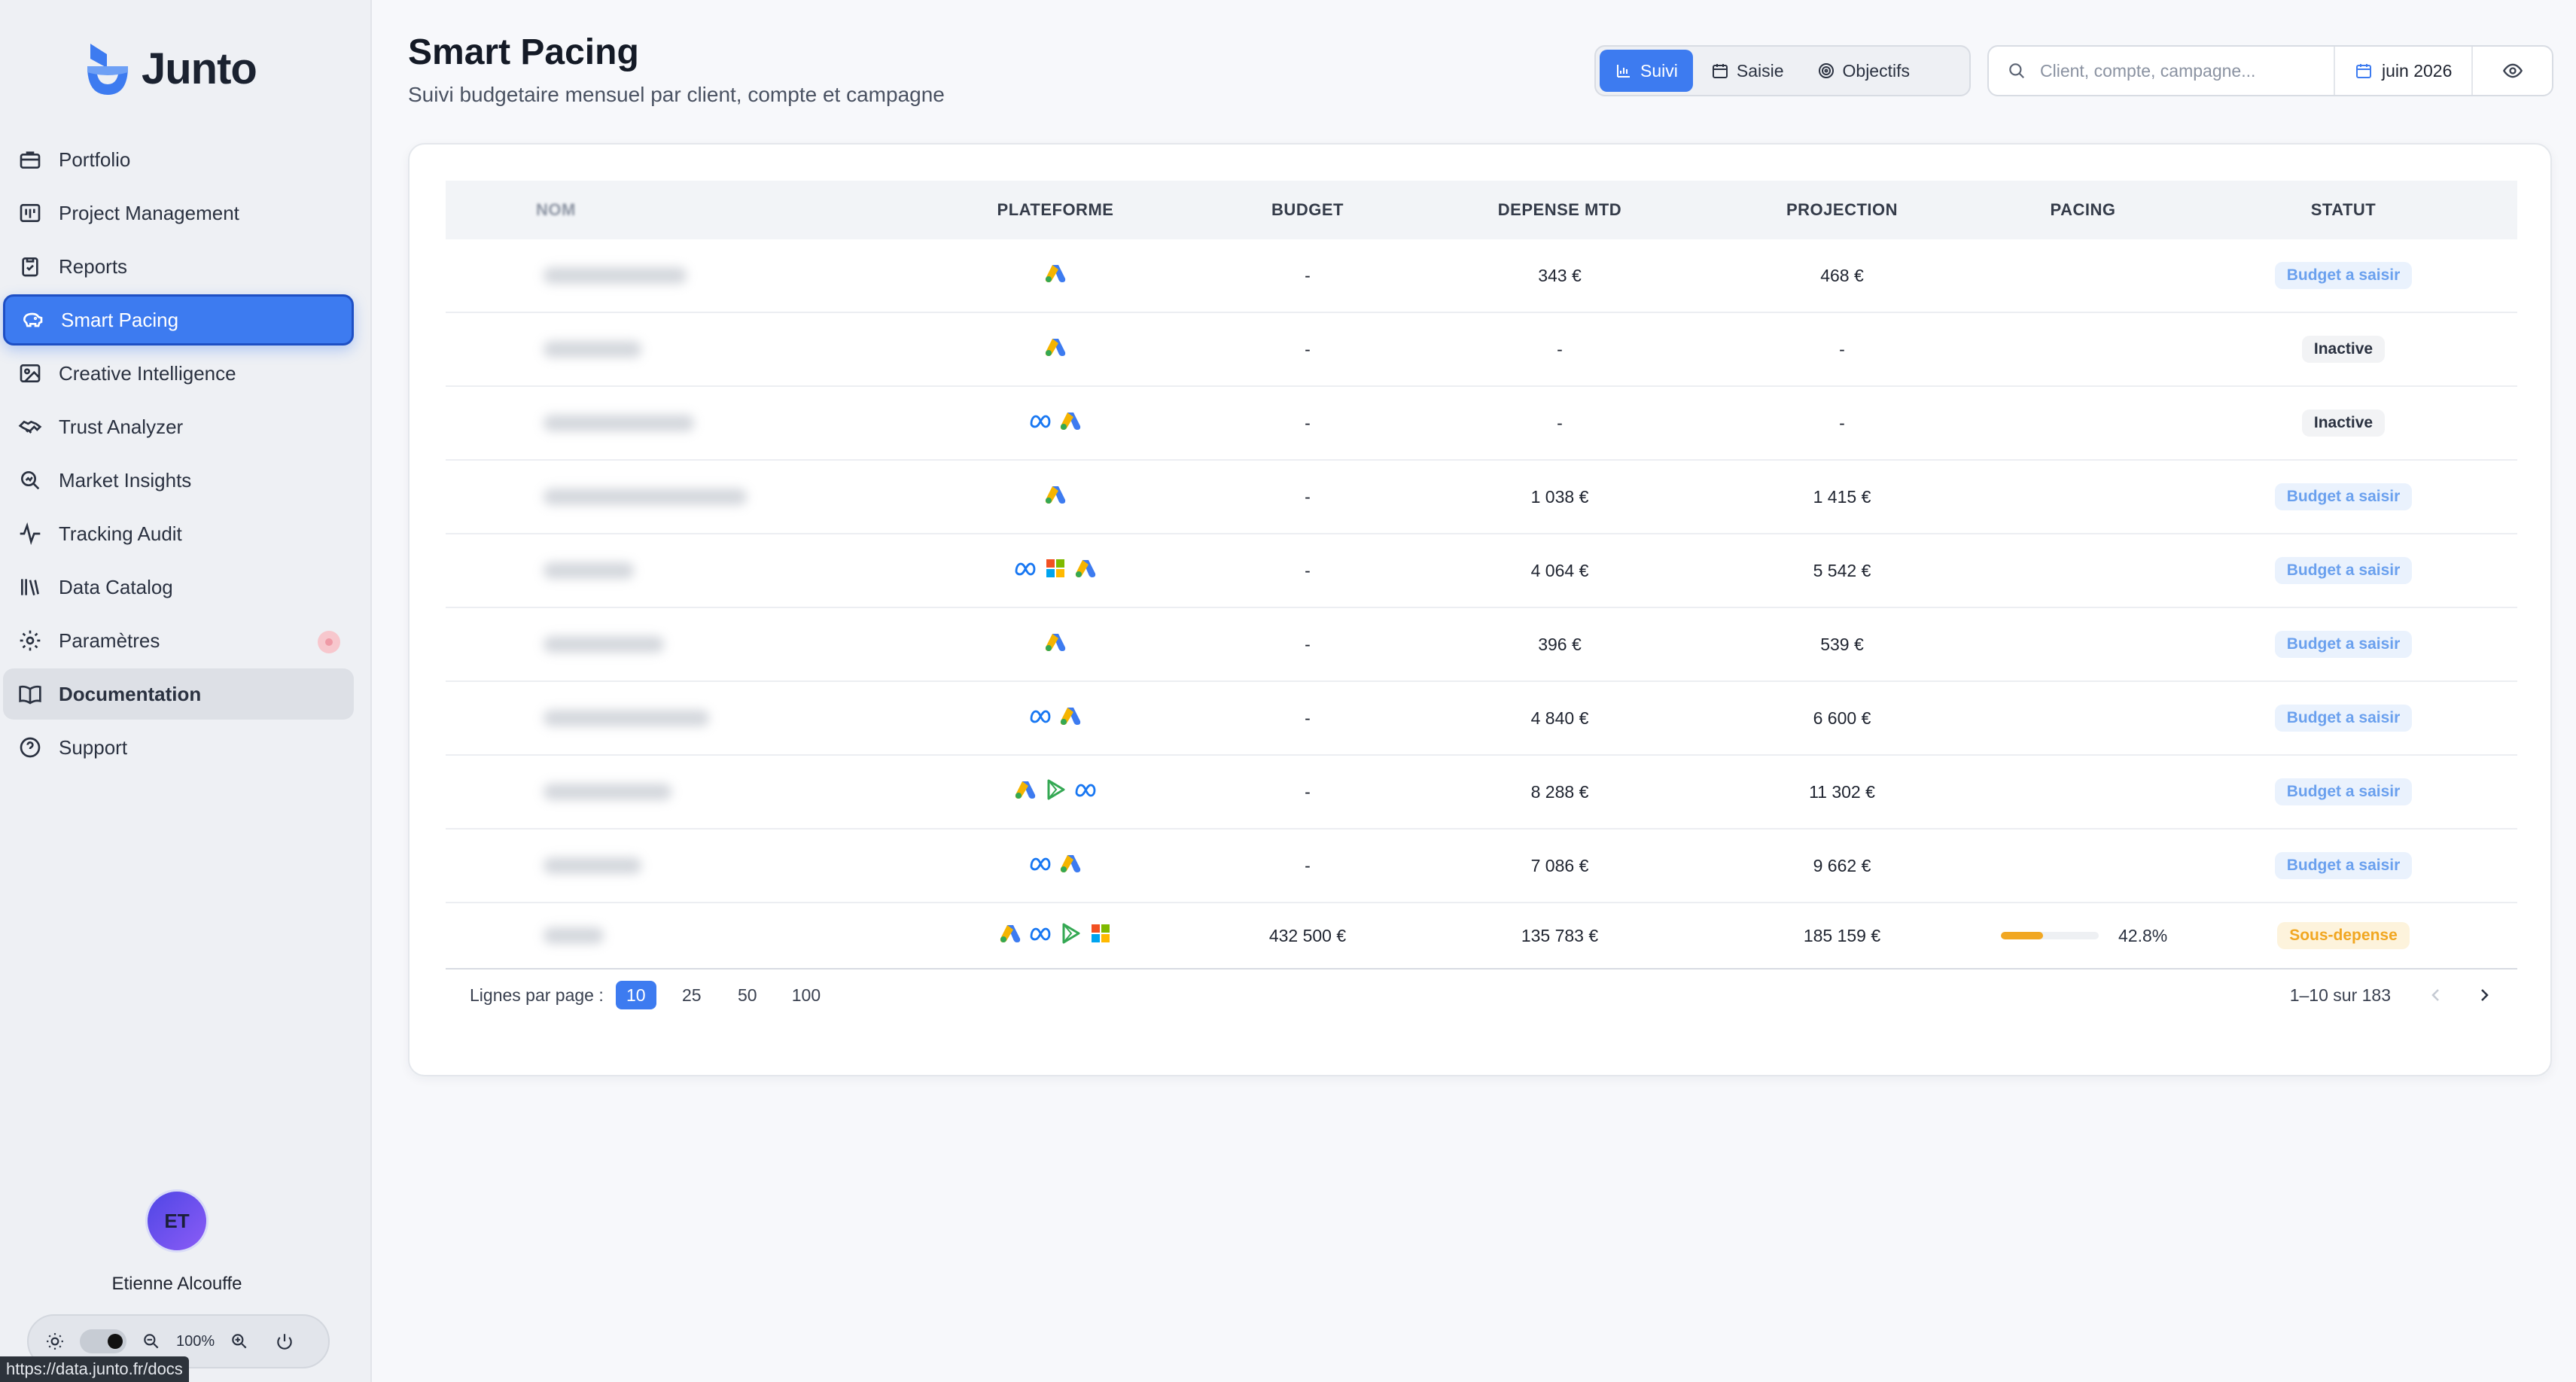  I want to click on sidebar-item-market-insights: Market Insights, so click(178, 480).